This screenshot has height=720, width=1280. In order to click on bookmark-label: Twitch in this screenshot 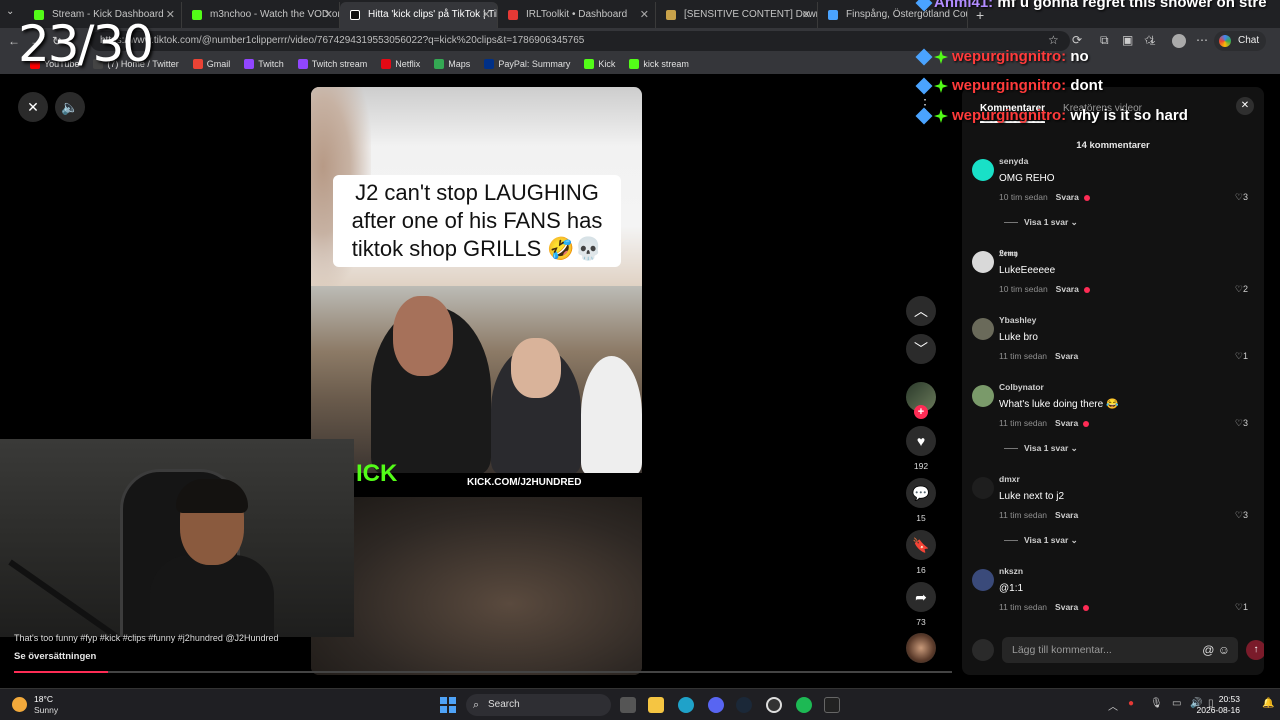, I will do `click(271, 64)`.